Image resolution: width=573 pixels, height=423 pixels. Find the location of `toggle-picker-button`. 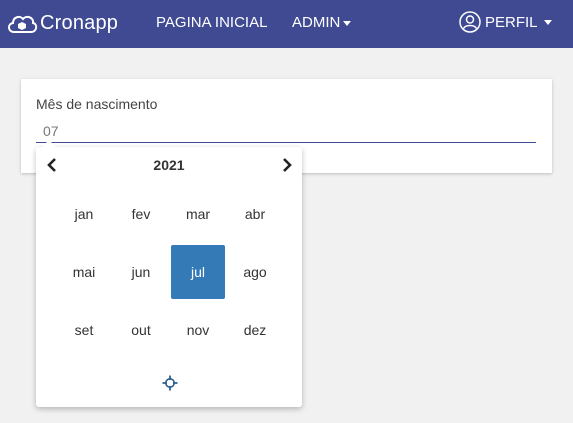

toggle-picker-button is located at coordinates (170, 383).